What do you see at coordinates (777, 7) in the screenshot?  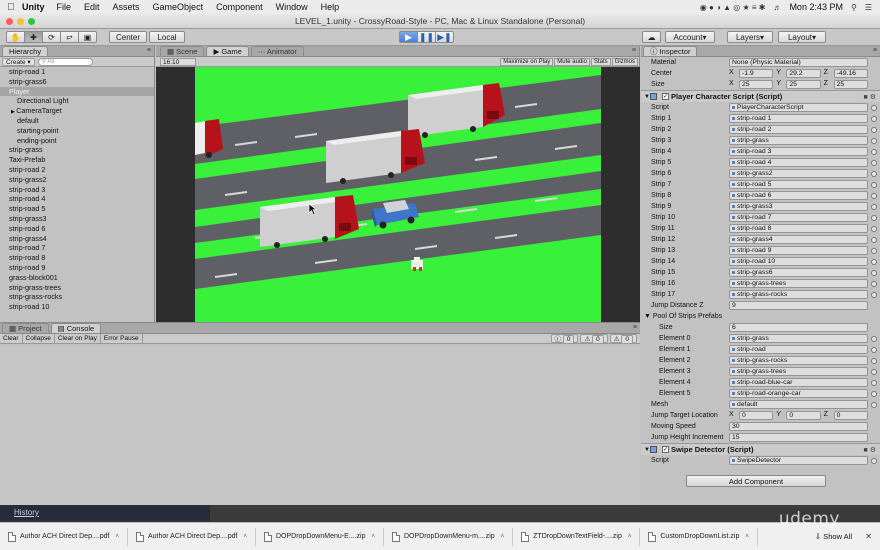 I see `volume-icon: ♬` at bounding box center [777, 7].